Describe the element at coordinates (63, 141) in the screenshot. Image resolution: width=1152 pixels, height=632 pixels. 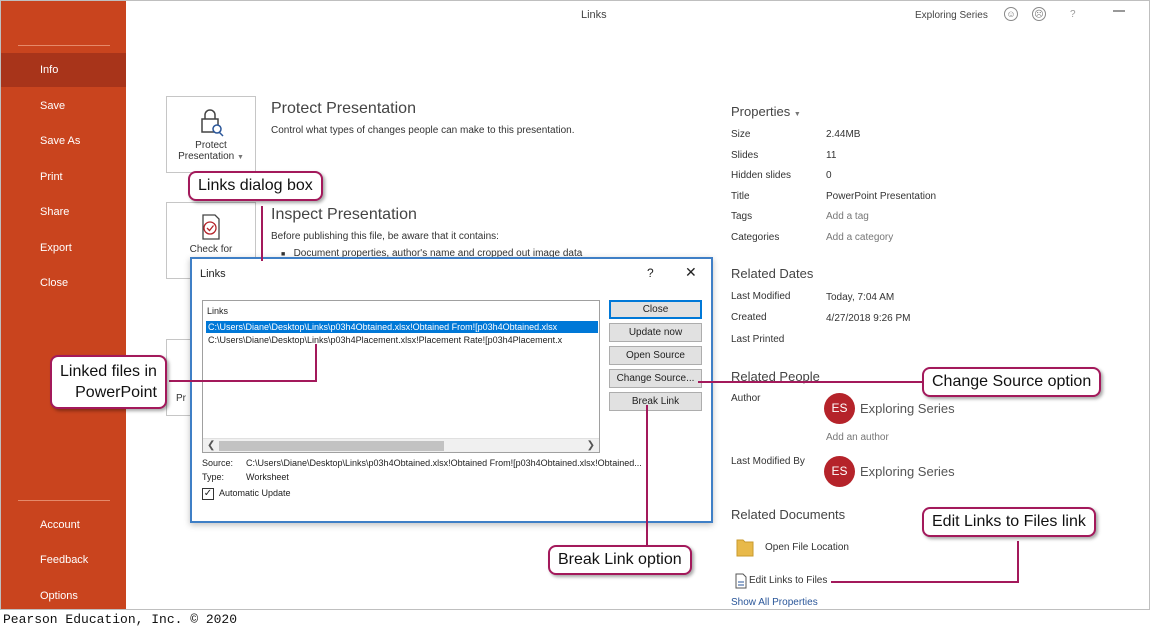
I see `sidebar-item-save-as: Save As` at that location.